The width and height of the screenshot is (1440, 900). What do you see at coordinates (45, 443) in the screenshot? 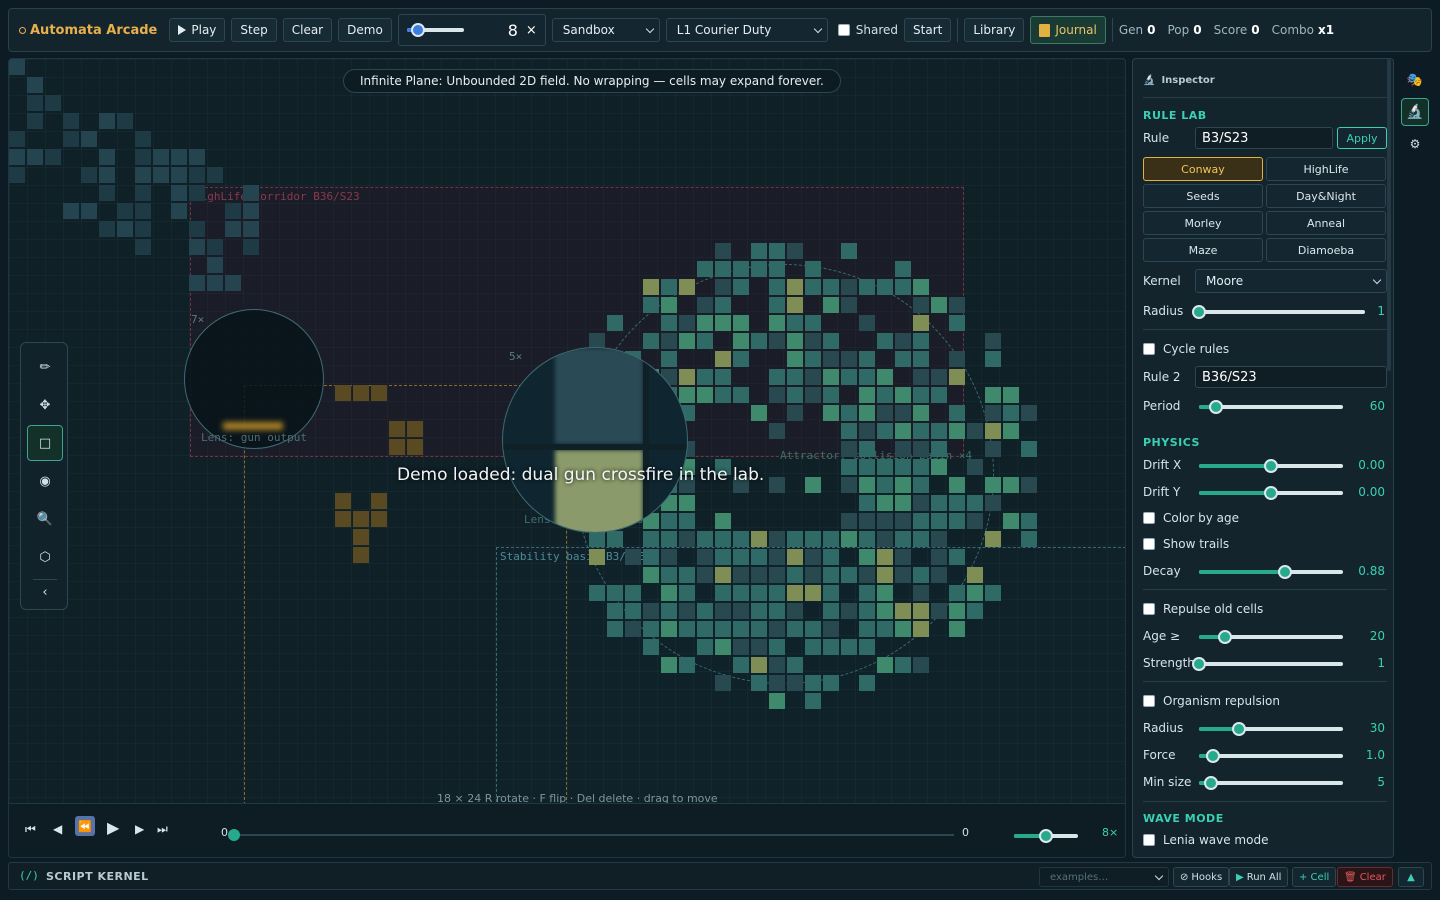
I see `select-rect-icon: □` at bounding box center [45, 443].